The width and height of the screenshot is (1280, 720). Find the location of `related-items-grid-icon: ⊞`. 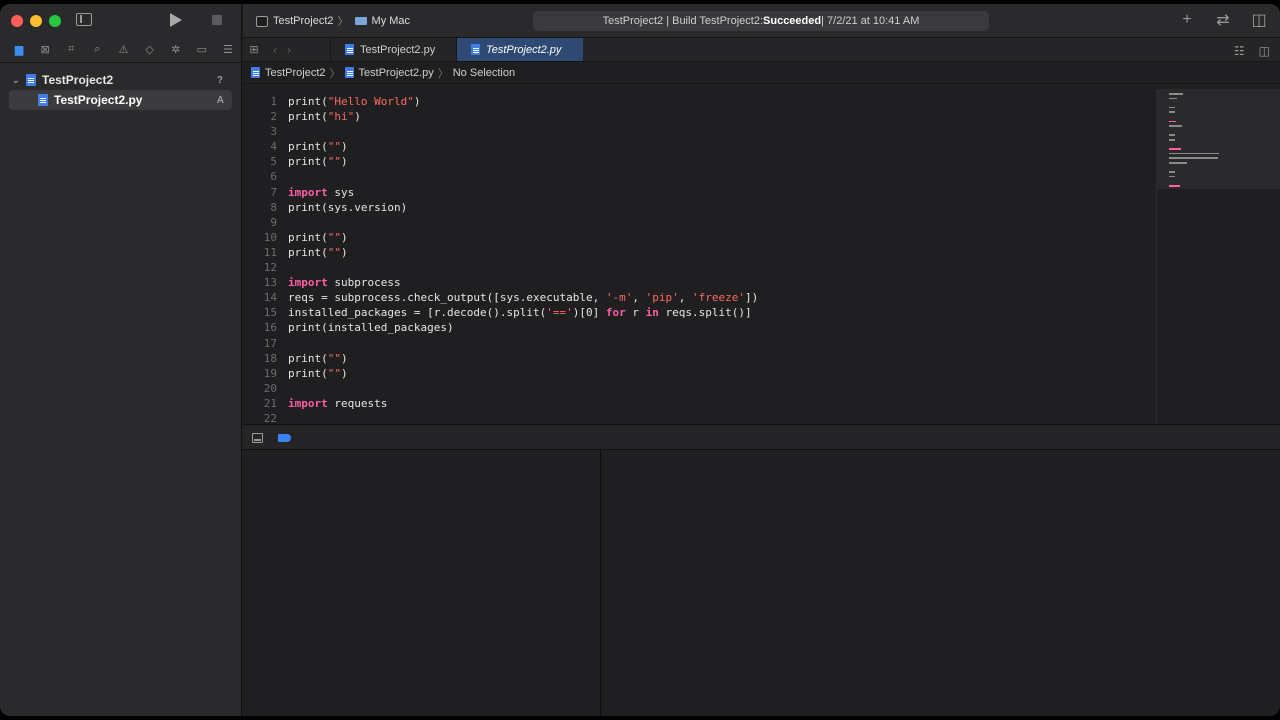

related-items-grid-icon: ⊞ is located at coordinates (254, 49).